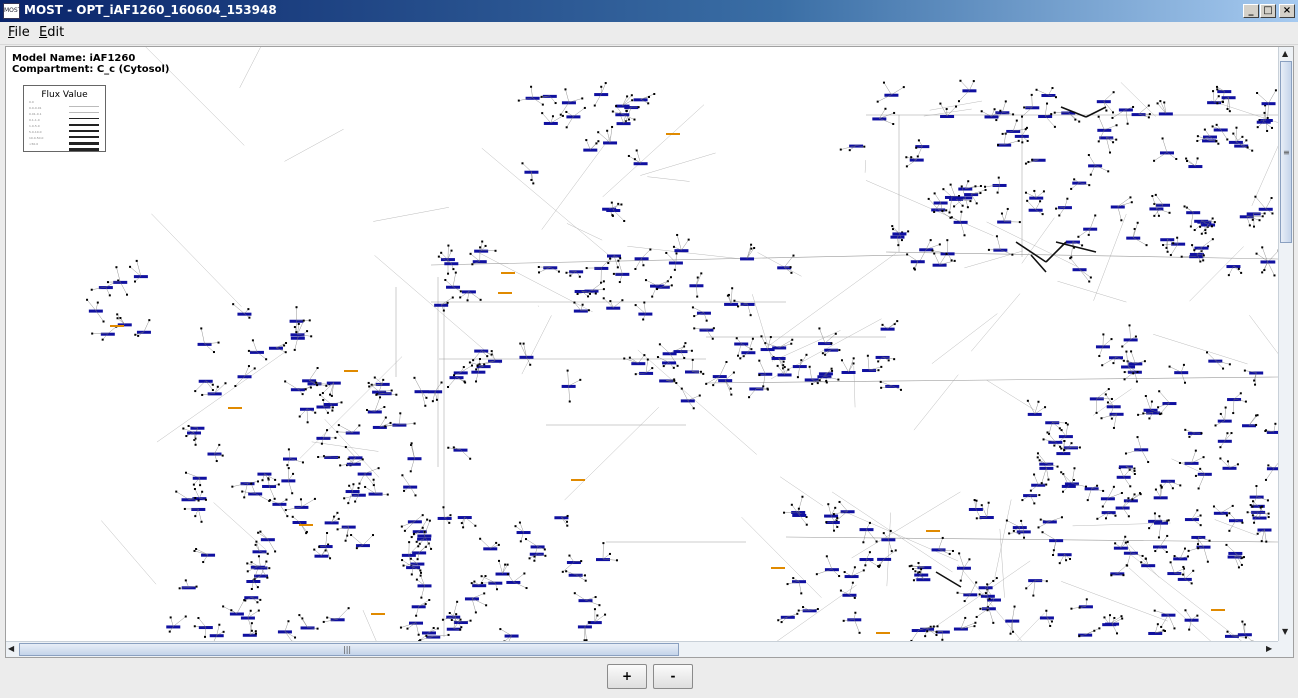  Describe the element at coordinates (91, 69) in the screenshot. I see `compartment-name: Compartment: C_c (Cytosol)` at that location.